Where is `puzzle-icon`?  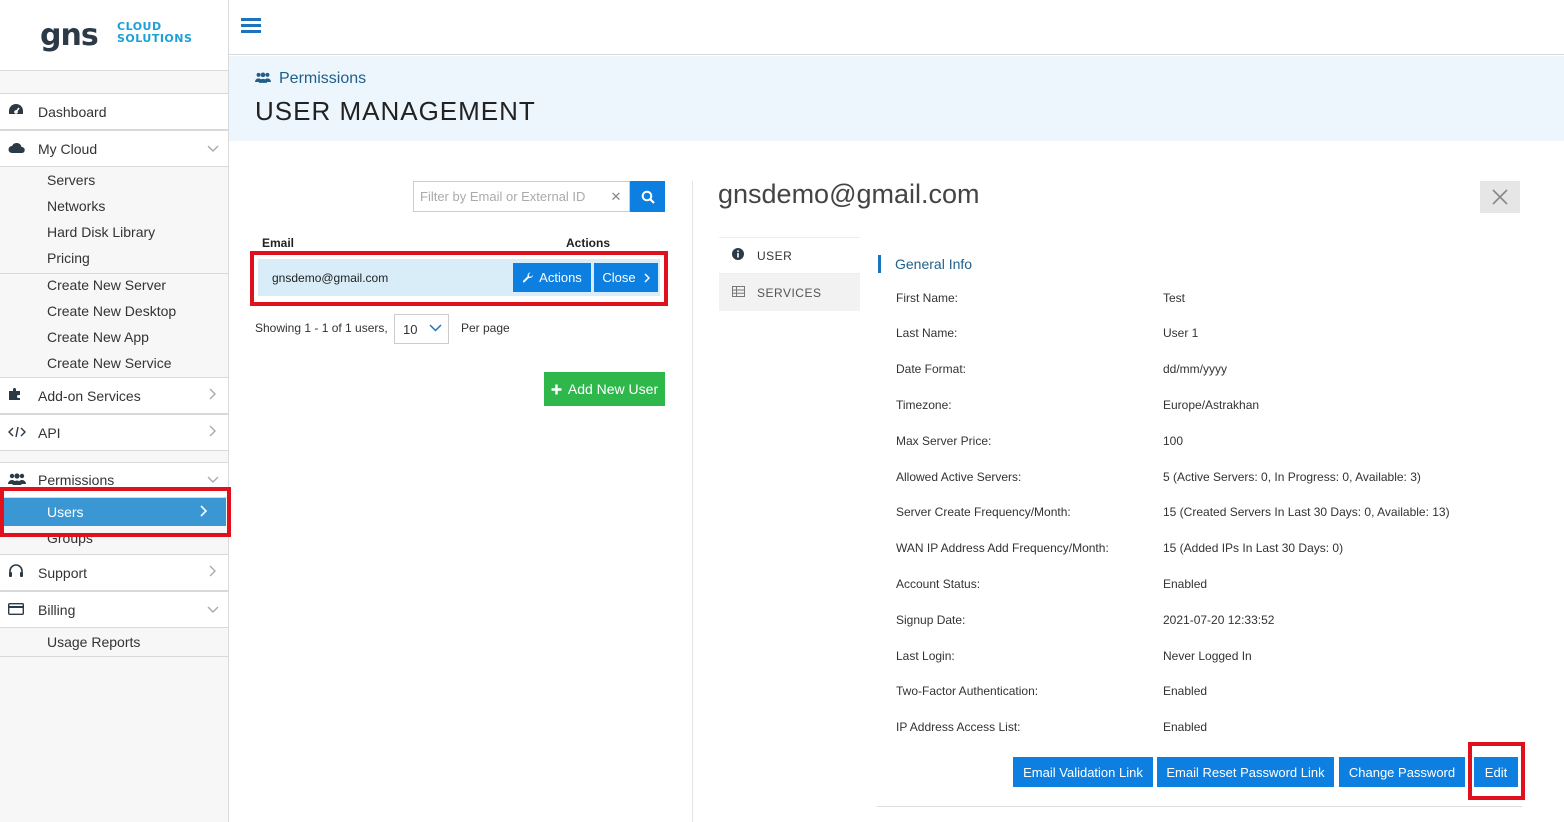
puzzle-icon is located at coordinates (19, 395).